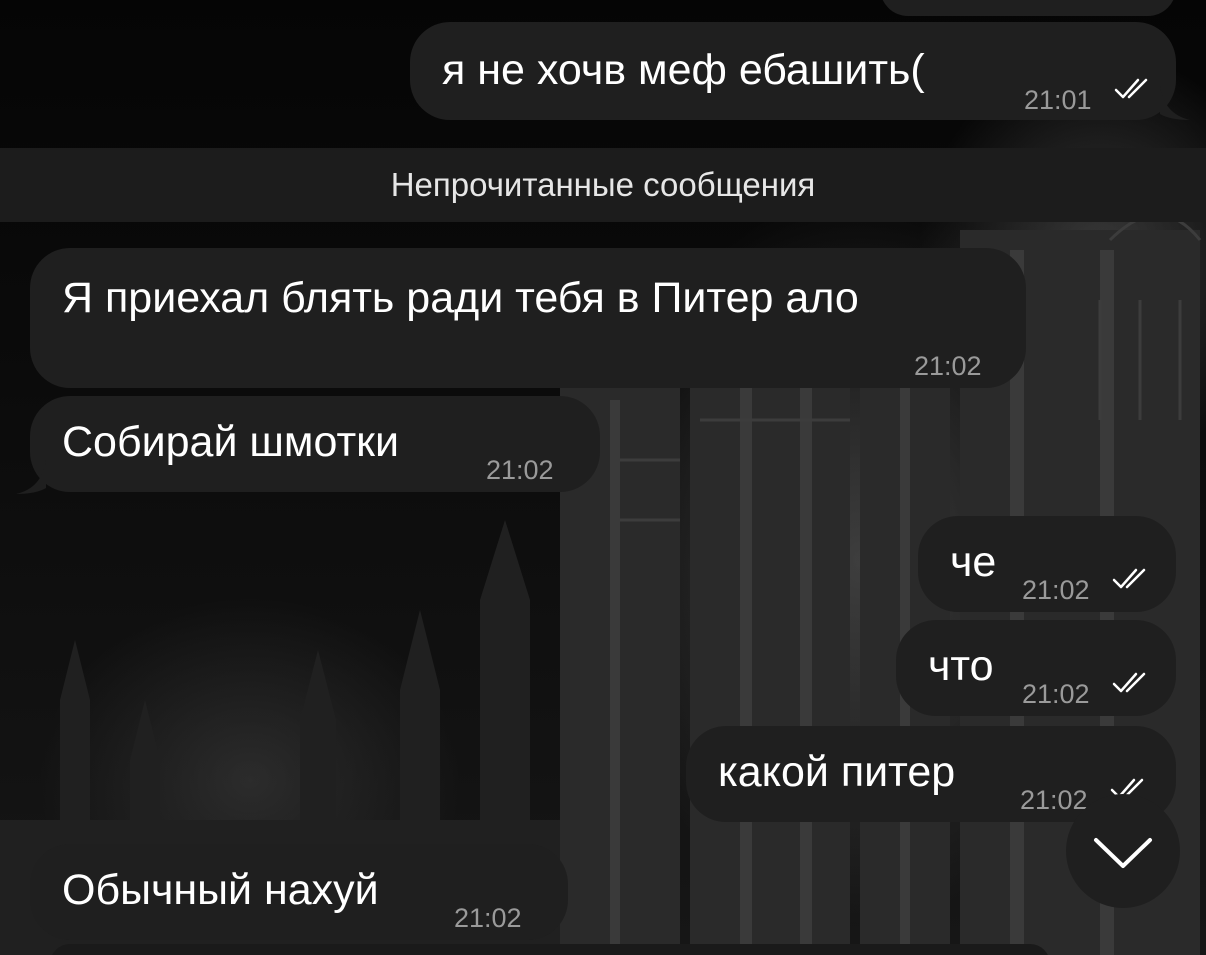 This screenshot has width=1206, height=955. I want to click on message-bubble-incoming: Обычный нахуй 21:02, so click(299, 892).